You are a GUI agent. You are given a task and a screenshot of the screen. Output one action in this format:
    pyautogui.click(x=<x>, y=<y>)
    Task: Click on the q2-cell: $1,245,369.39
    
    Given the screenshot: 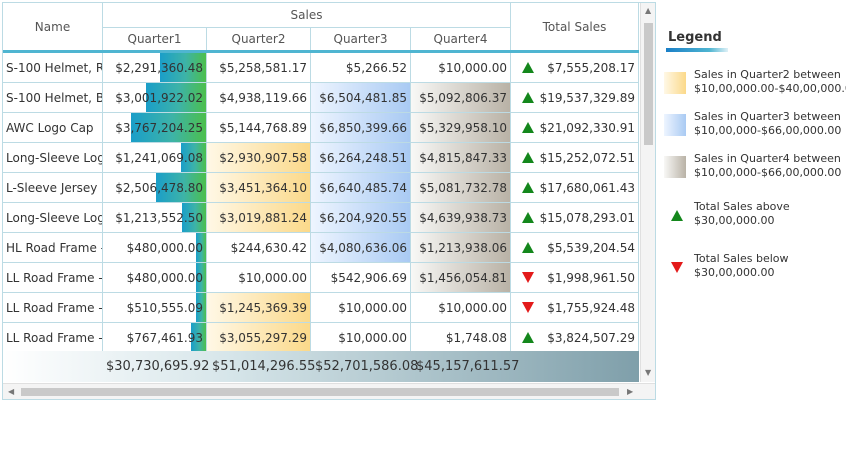 What is the action you would take?
    pyautogui.click(x=259, y=307)
    